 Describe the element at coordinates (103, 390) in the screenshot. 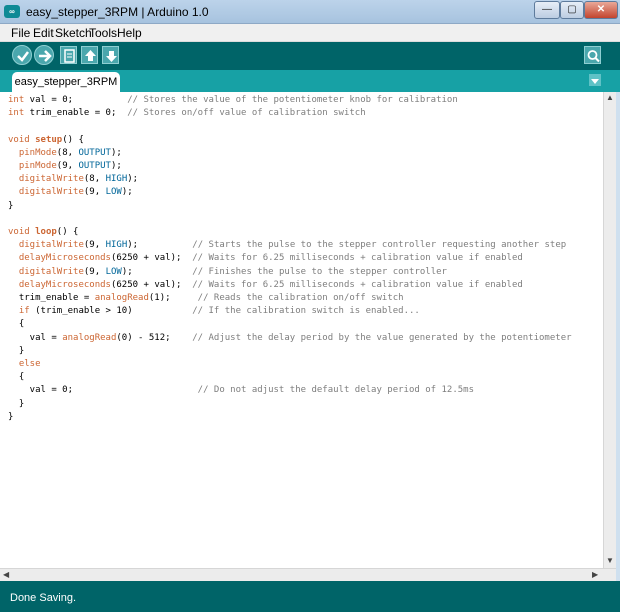

I see `code-token: val = 0;` at that location.